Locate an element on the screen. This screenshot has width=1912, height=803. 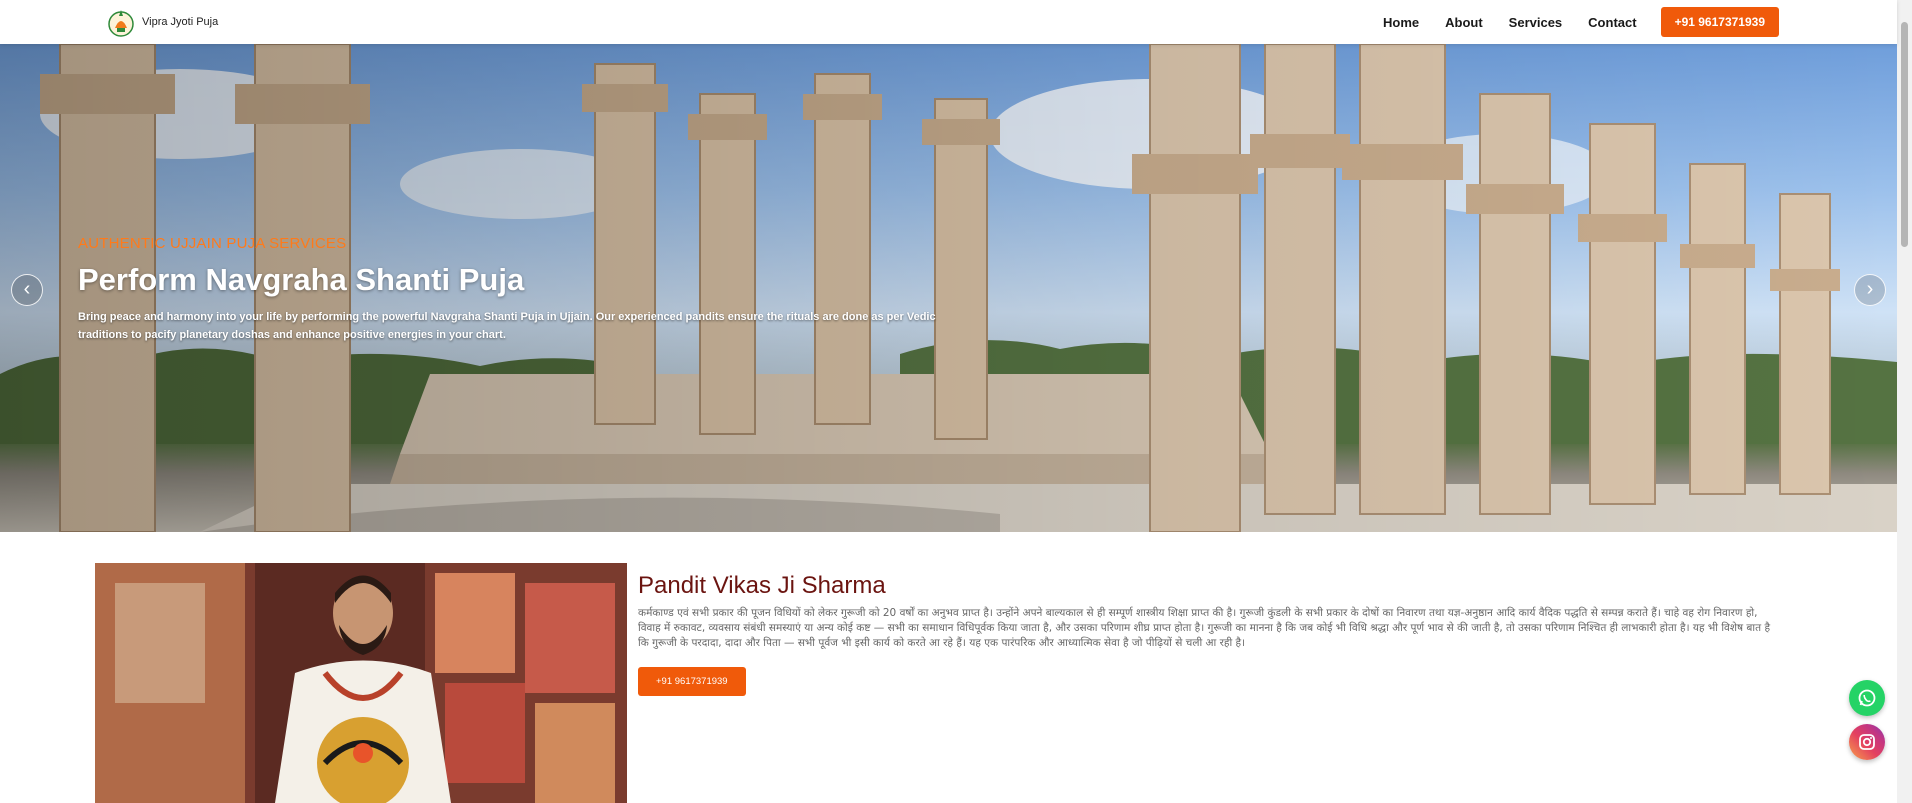
pandit-photo is located at coordinates (361, 683).